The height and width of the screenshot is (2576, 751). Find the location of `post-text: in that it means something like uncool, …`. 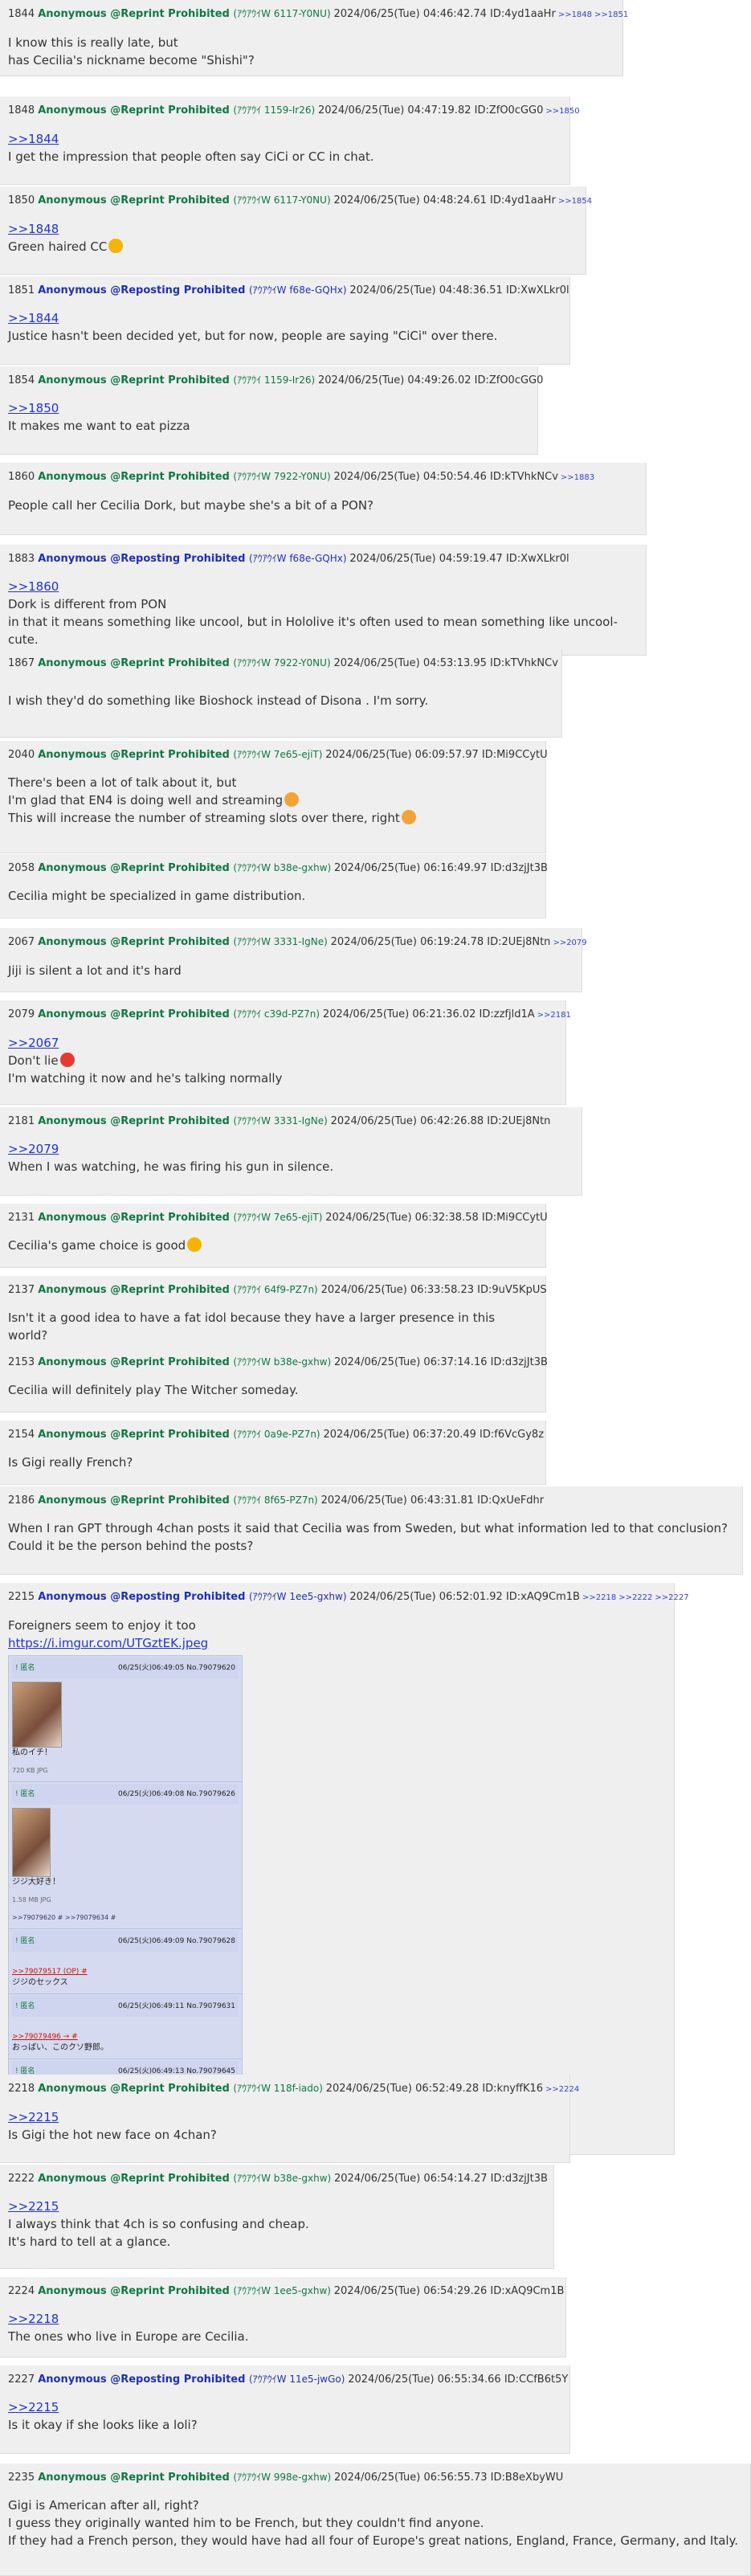

post-text: in that it means something like uncool, … is located at coordinates (313, 631).